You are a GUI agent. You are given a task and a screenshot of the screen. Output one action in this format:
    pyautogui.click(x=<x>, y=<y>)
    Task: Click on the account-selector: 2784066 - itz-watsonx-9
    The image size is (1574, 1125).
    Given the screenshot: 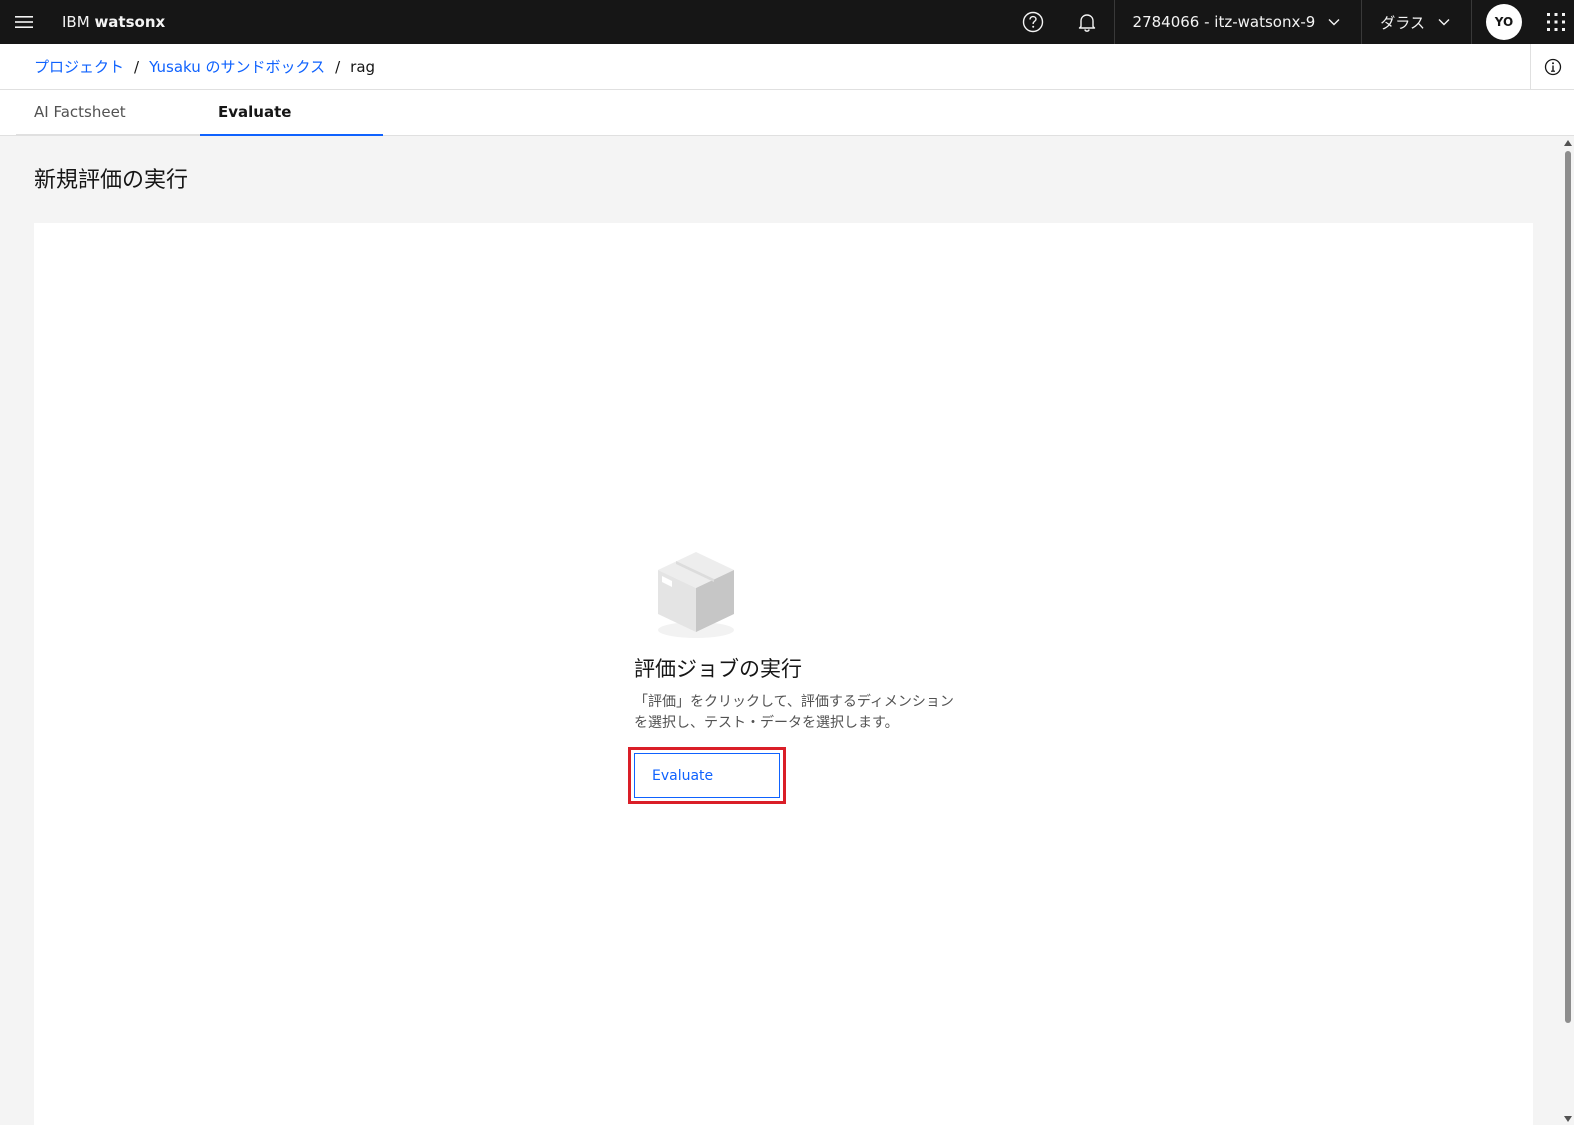 What is the action you would take?
    pyautogui.click(x=1238, y=22)
    